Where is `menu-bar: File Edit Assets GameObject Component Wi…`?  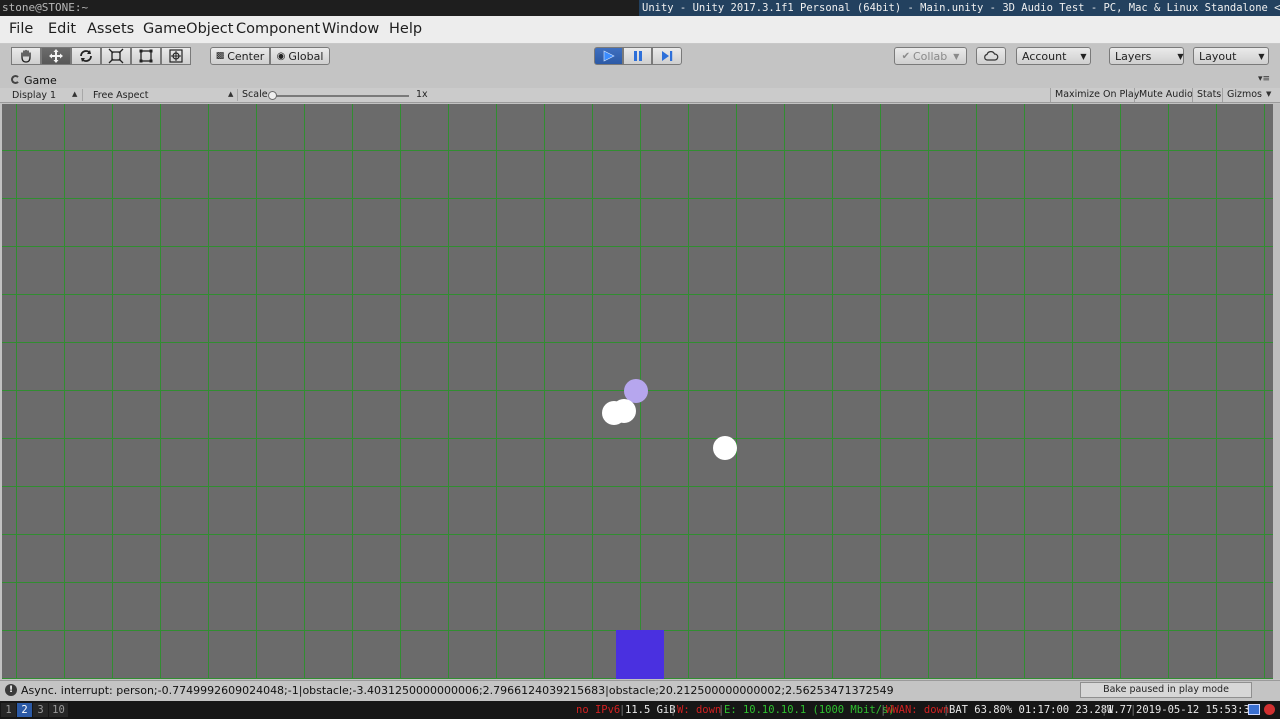
menu-bar: File Edit Assets GameObject Component Wi… is located at coordinates (640, 30).